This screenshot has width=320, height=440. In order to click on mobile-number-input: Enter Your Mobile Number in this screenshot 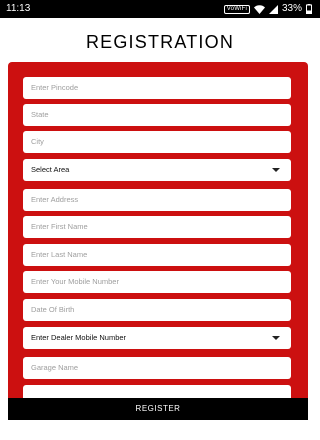, I will do `click(157, 282)`.